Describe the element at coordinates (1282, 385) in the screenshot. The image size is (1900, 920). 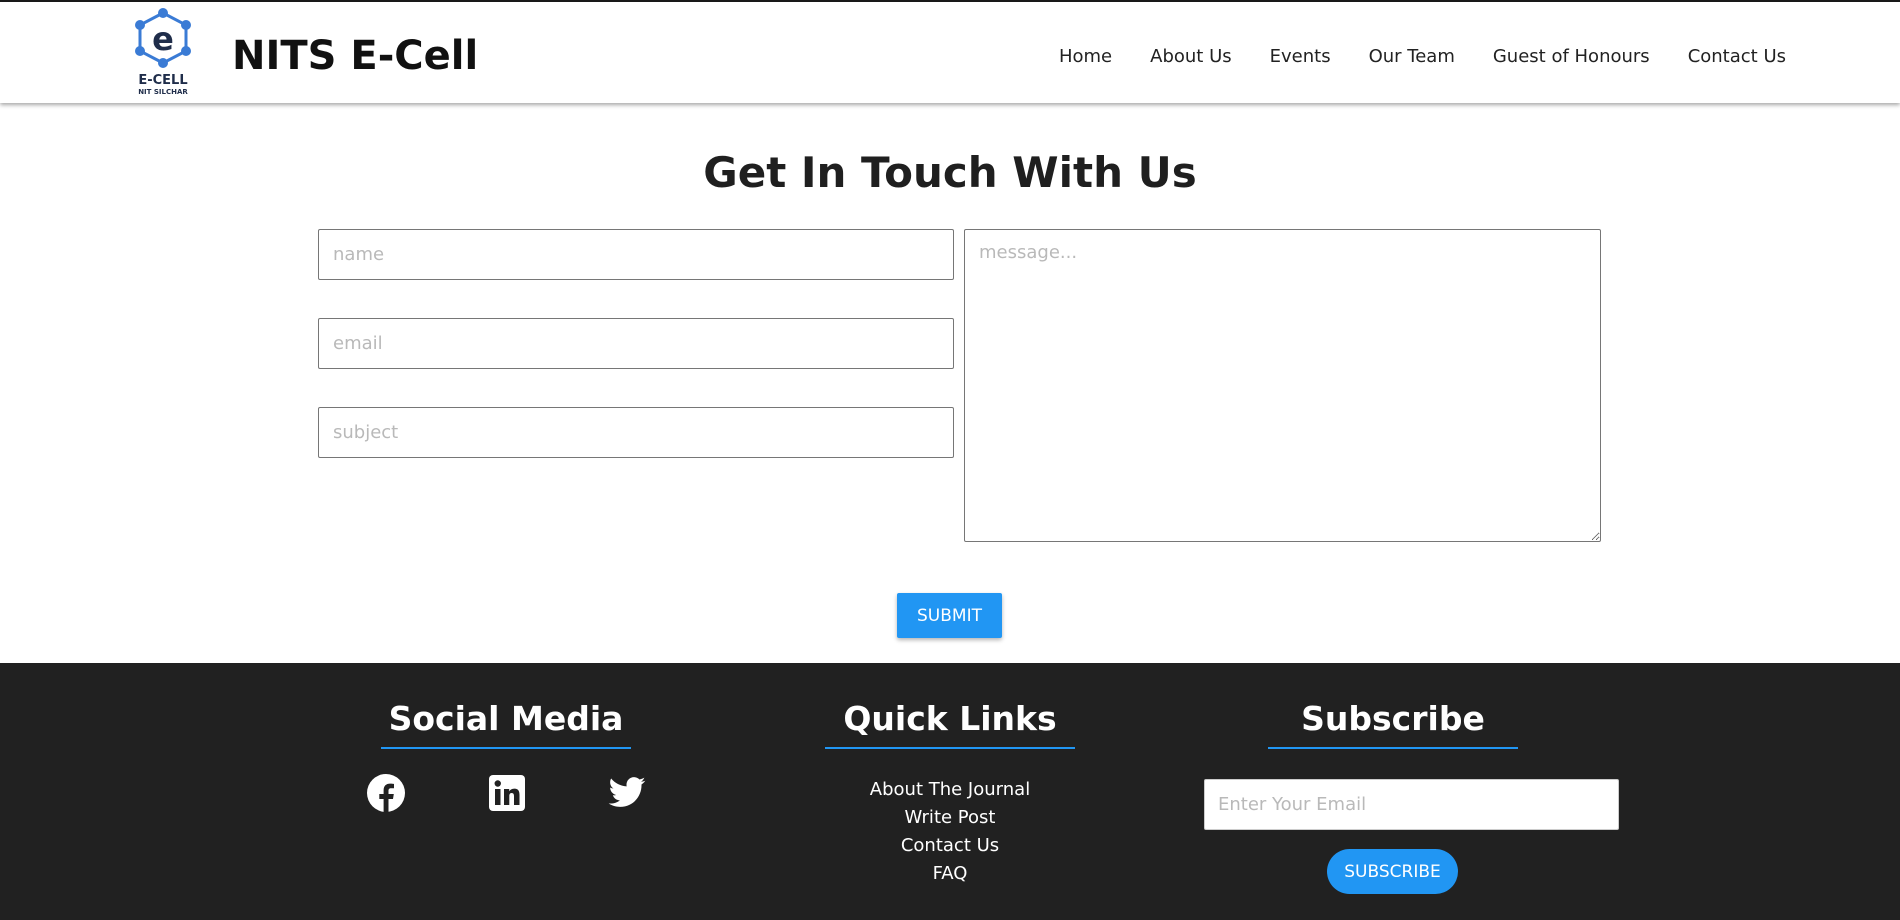
I see `message-textarea` at that location.